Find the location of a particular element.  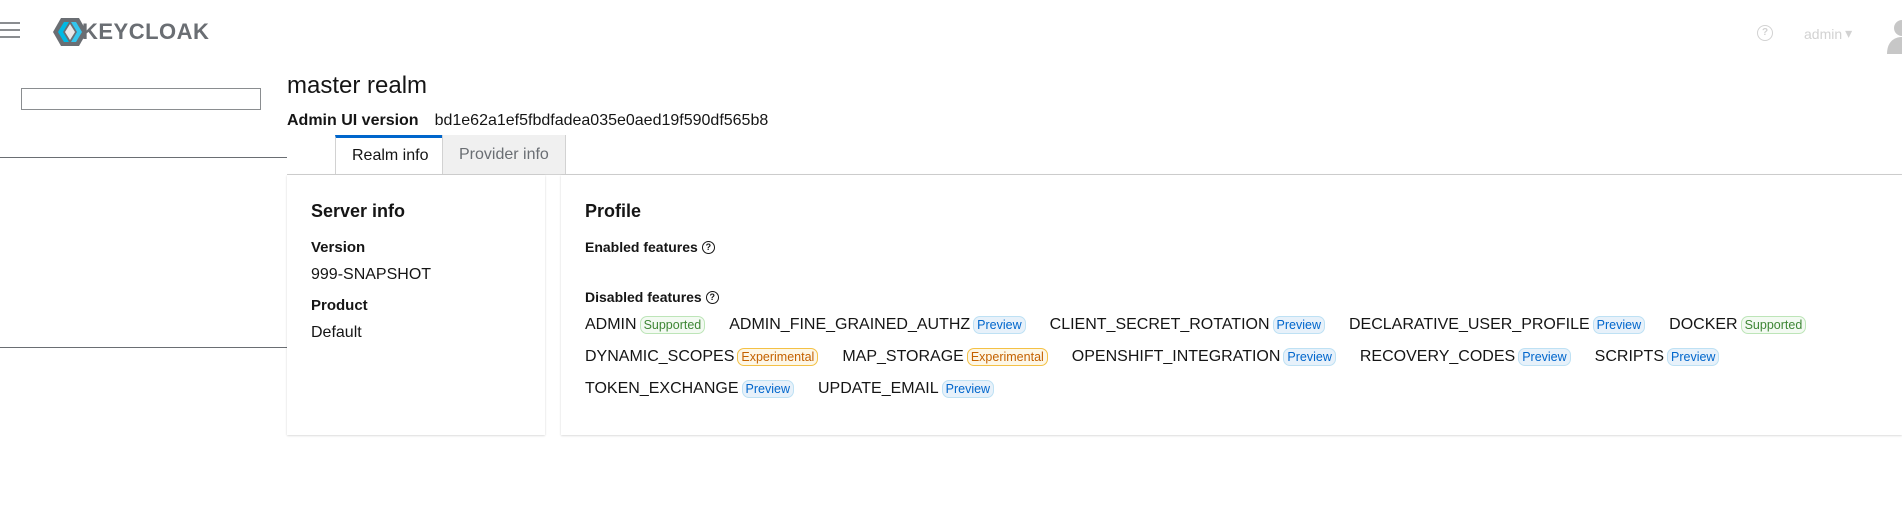

server-info-title: Server info is located at coordinates (358, 211).